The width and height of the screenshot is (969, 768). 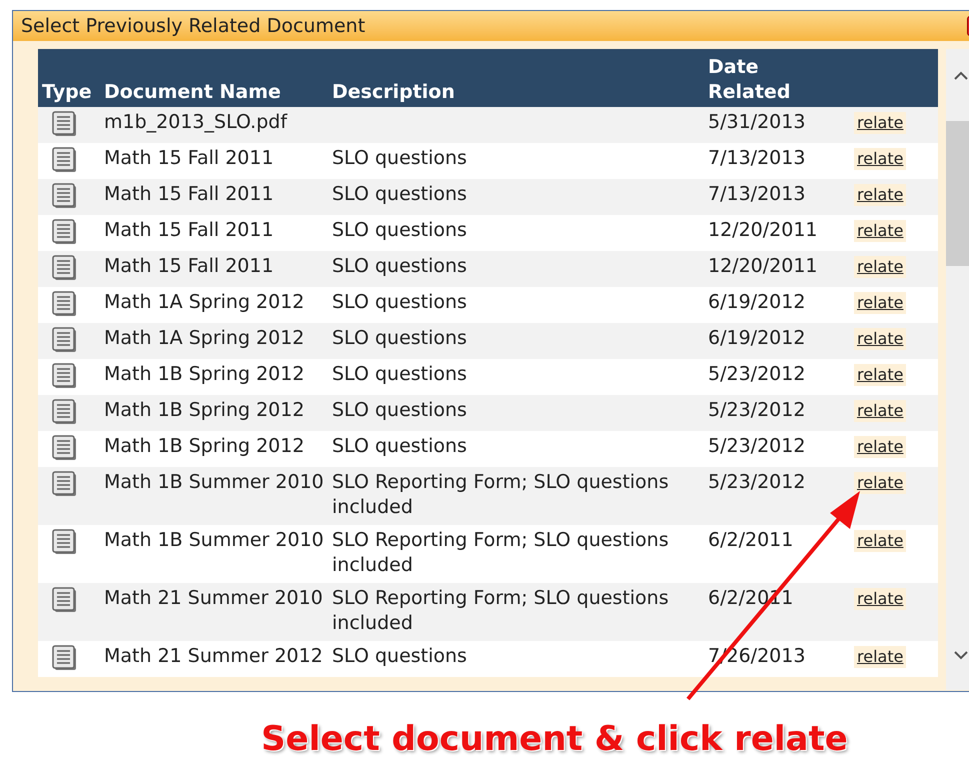 I want to click on annotation-text: Select document & click relate, so click(x=554, y=739).